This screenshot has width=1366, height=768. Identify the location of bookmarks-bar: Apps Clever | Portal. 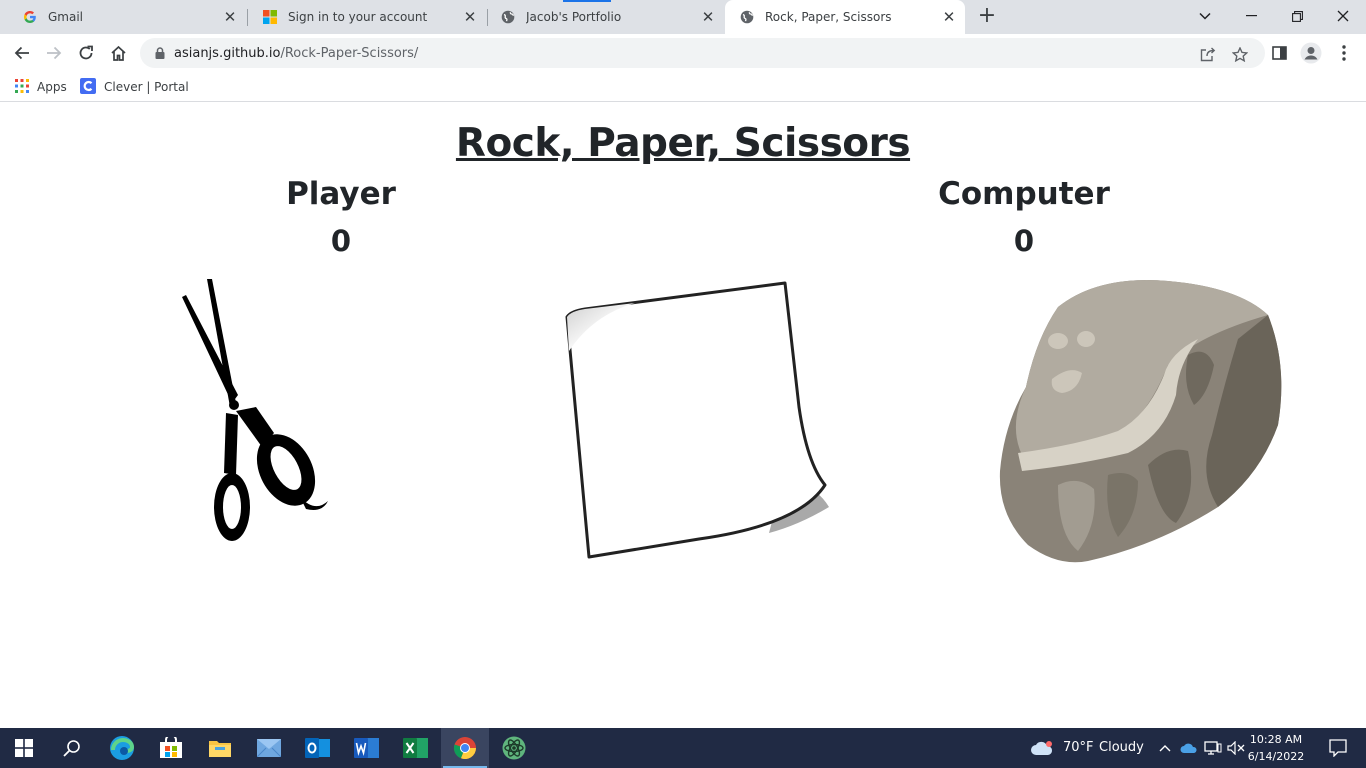
(683, 87).